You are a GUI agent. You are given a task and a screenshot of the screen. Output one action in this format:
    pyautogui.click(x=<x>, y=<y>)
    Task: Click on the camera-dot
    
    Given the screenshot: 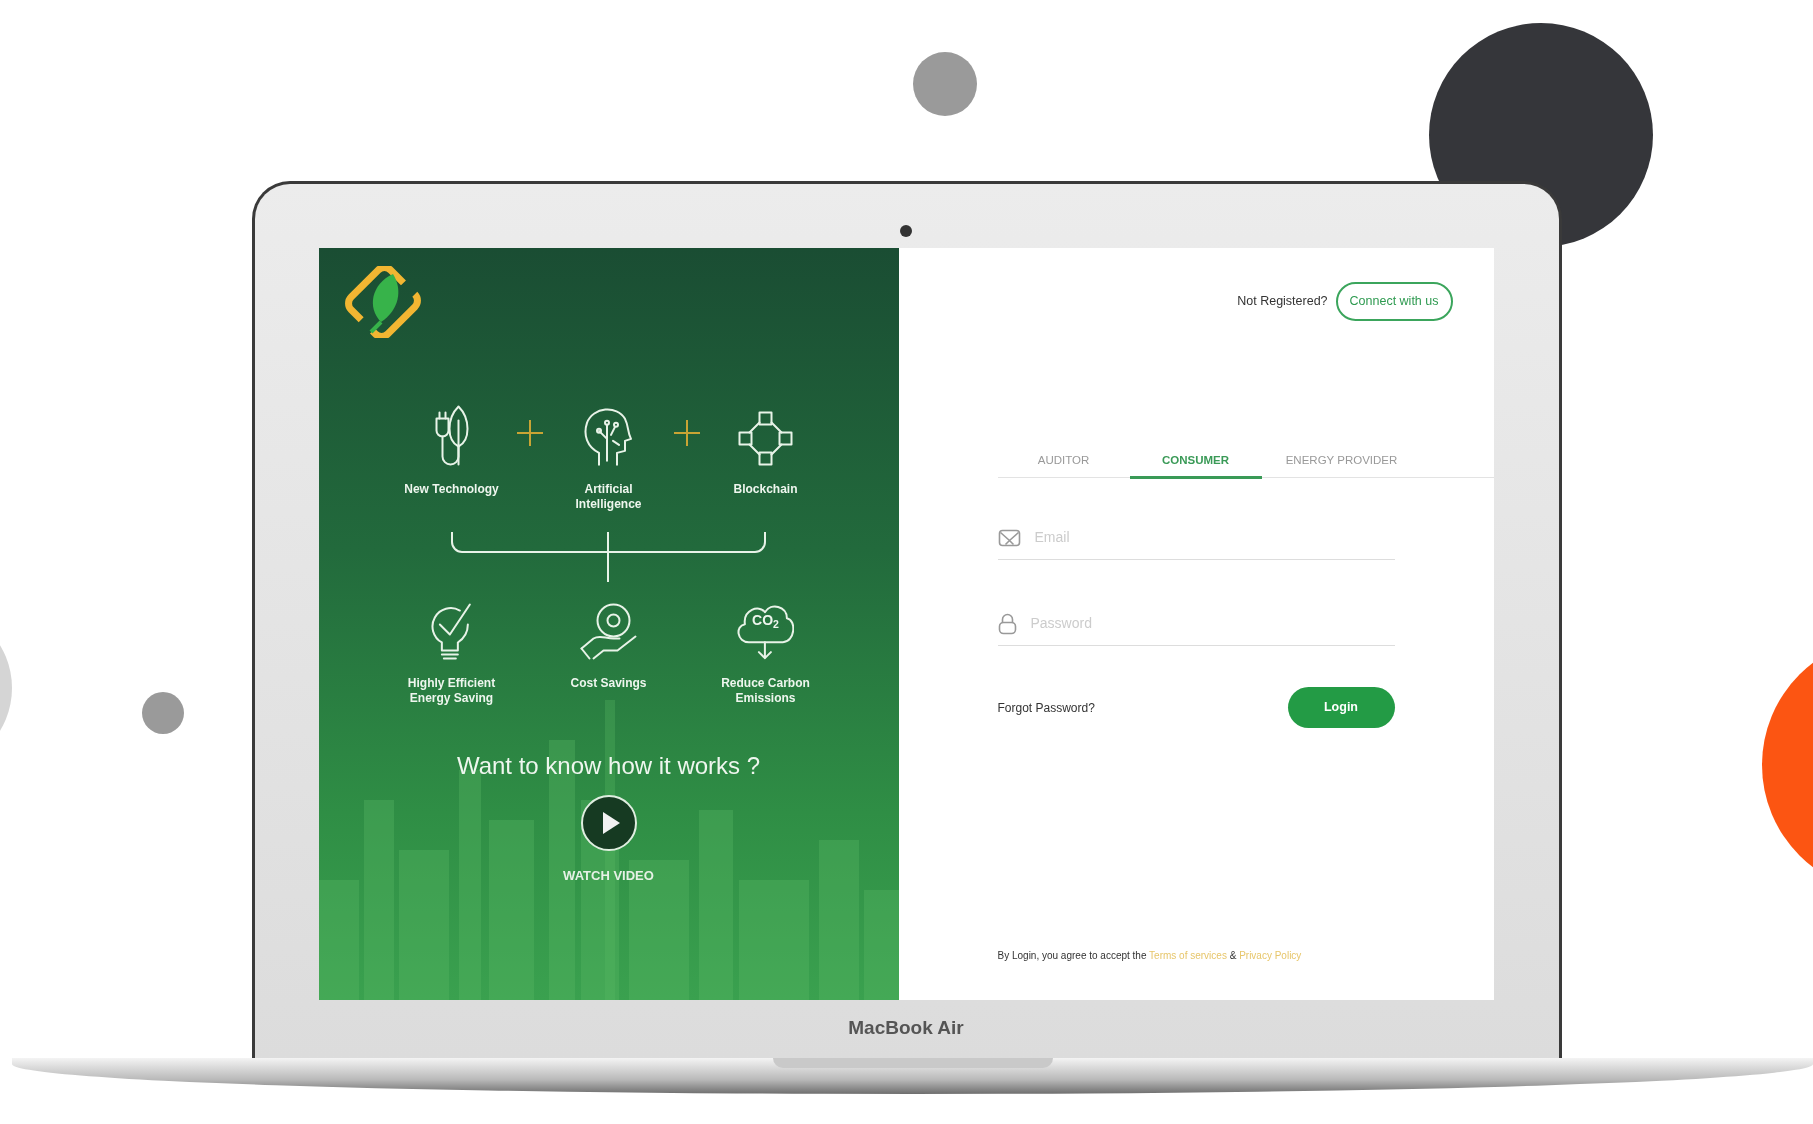 What is the action you would take?
    pyautogui.click(x=906, y=231)
    